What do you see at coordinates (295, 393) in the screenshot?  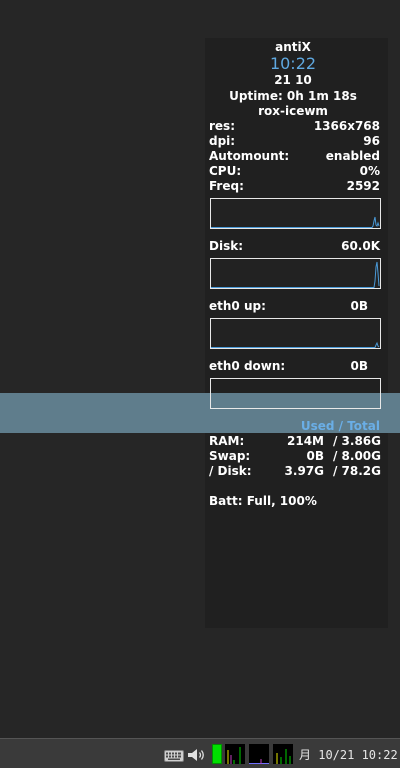 I see `eth0-down-graph` at bounding box center [295, 393].